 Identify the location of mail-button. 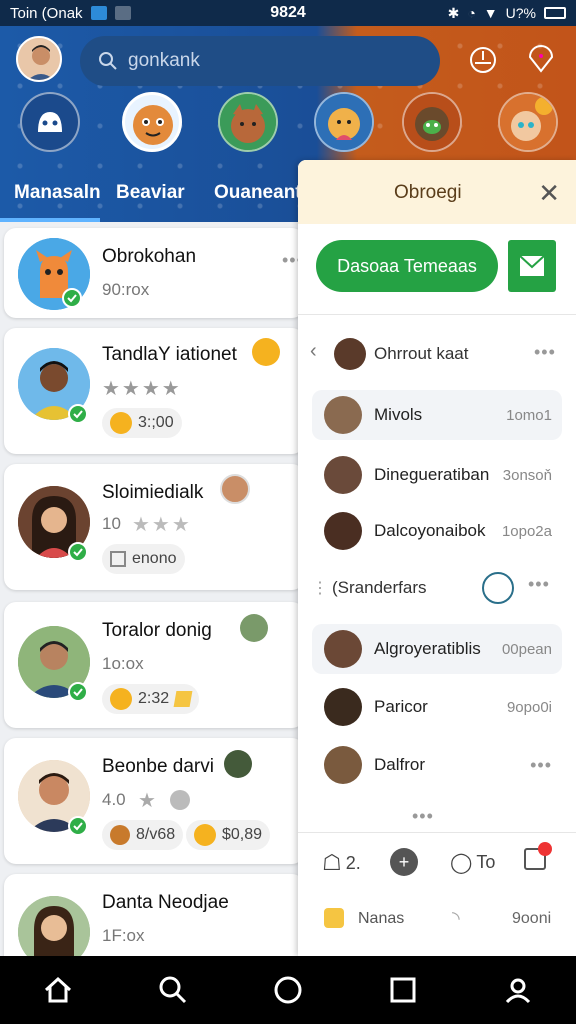
(532, 266).